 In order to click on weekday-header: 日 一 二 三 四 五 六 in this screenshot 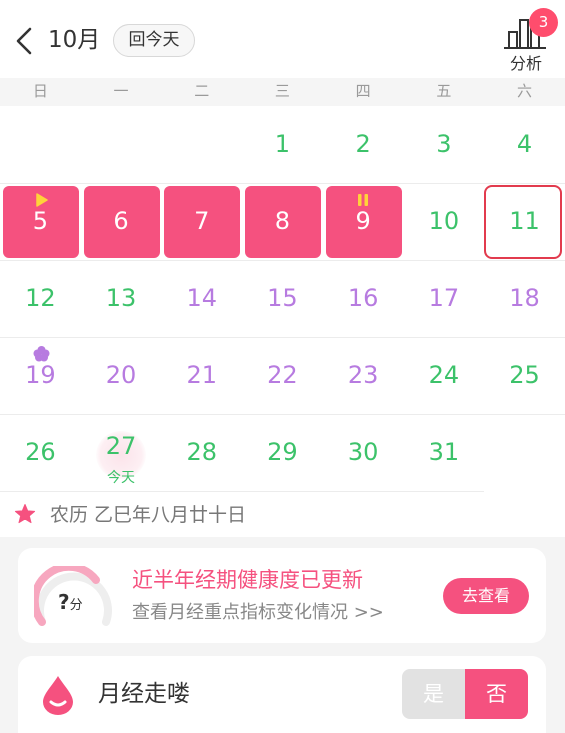, I will do `click(282, 92)`.